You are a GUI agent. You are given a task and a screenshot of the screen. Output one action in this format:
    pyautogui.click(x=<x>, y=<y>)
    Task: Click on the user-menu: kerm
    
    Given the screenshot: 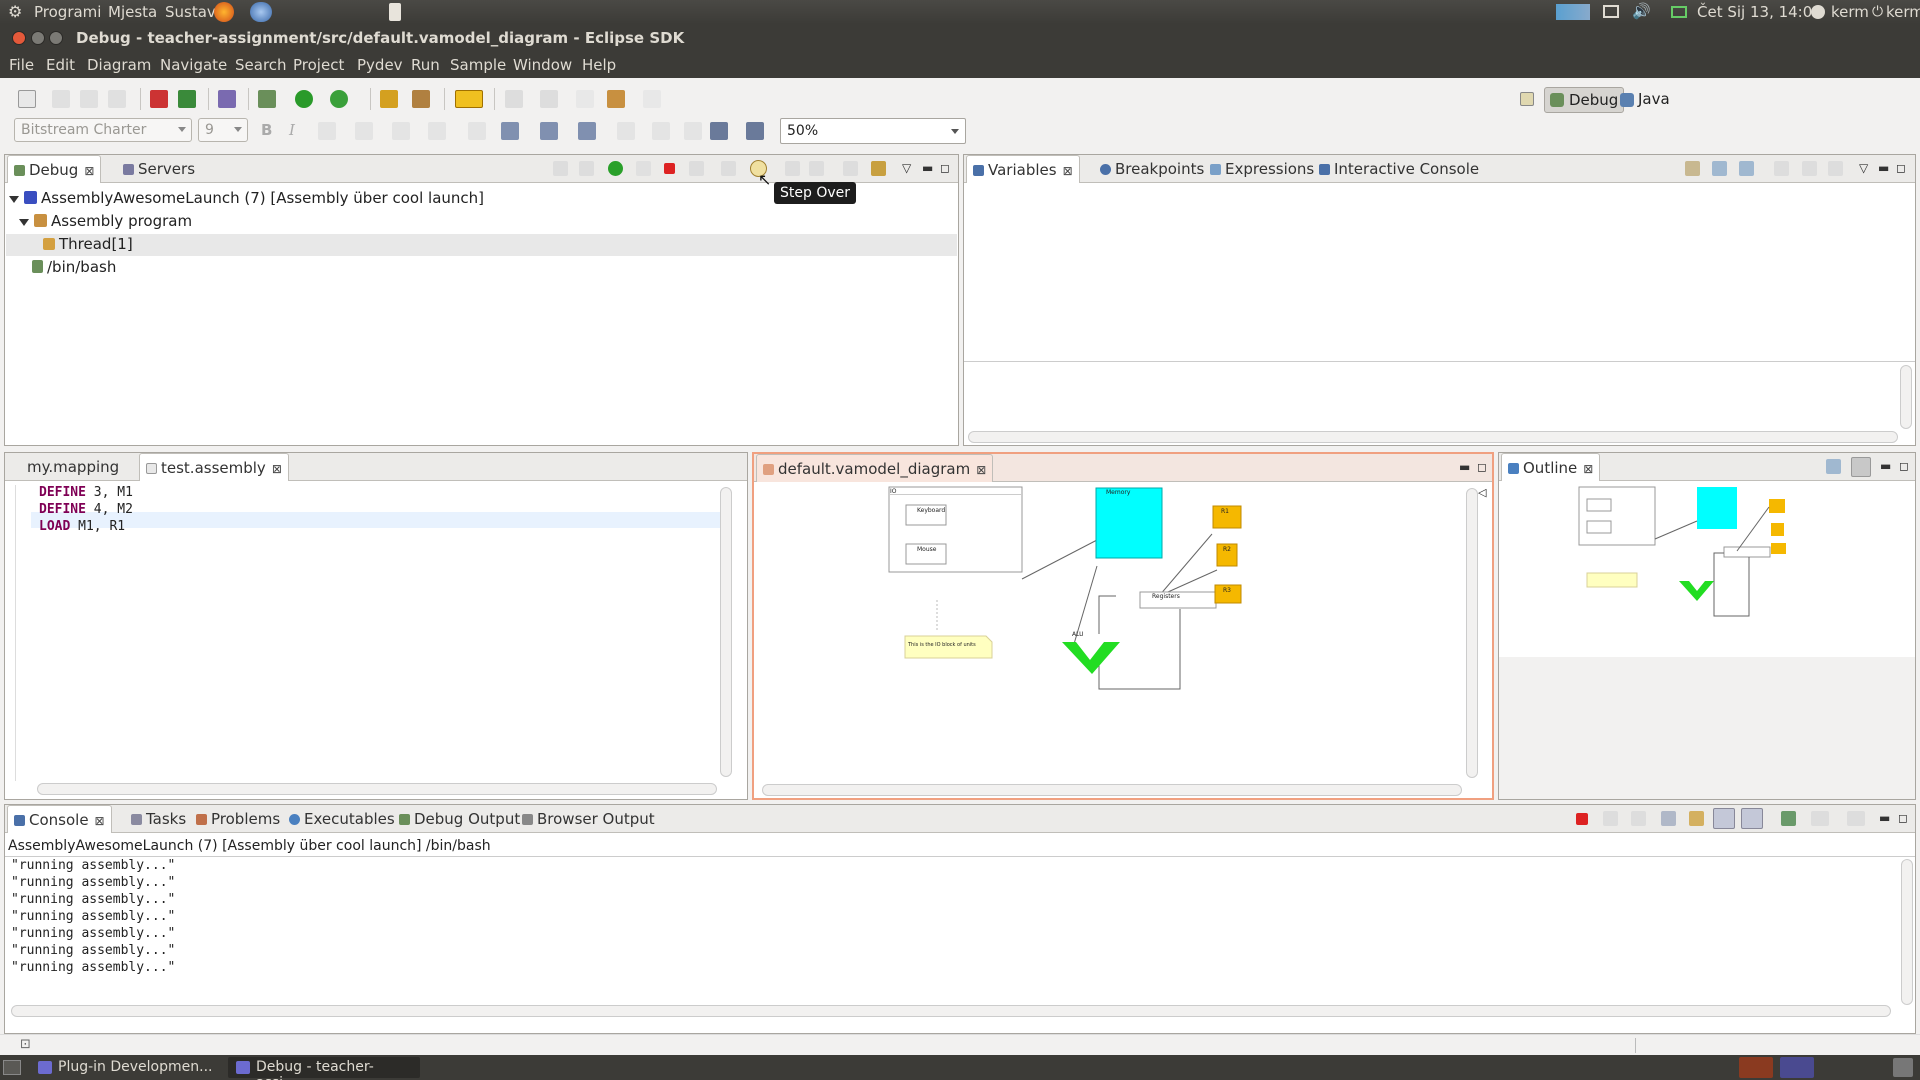 What is the action you would take?
    pyautogui.click(x=1850, y=12)
    